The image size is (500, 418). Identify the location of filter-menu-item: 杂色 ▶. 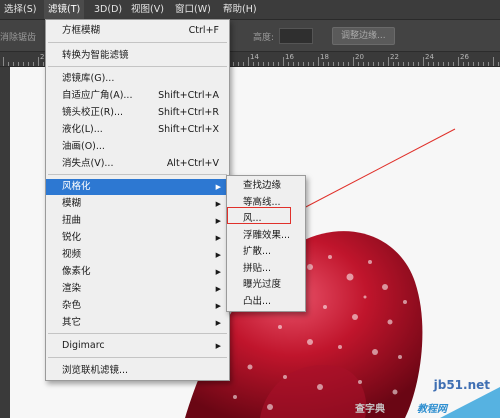
(137, 306).